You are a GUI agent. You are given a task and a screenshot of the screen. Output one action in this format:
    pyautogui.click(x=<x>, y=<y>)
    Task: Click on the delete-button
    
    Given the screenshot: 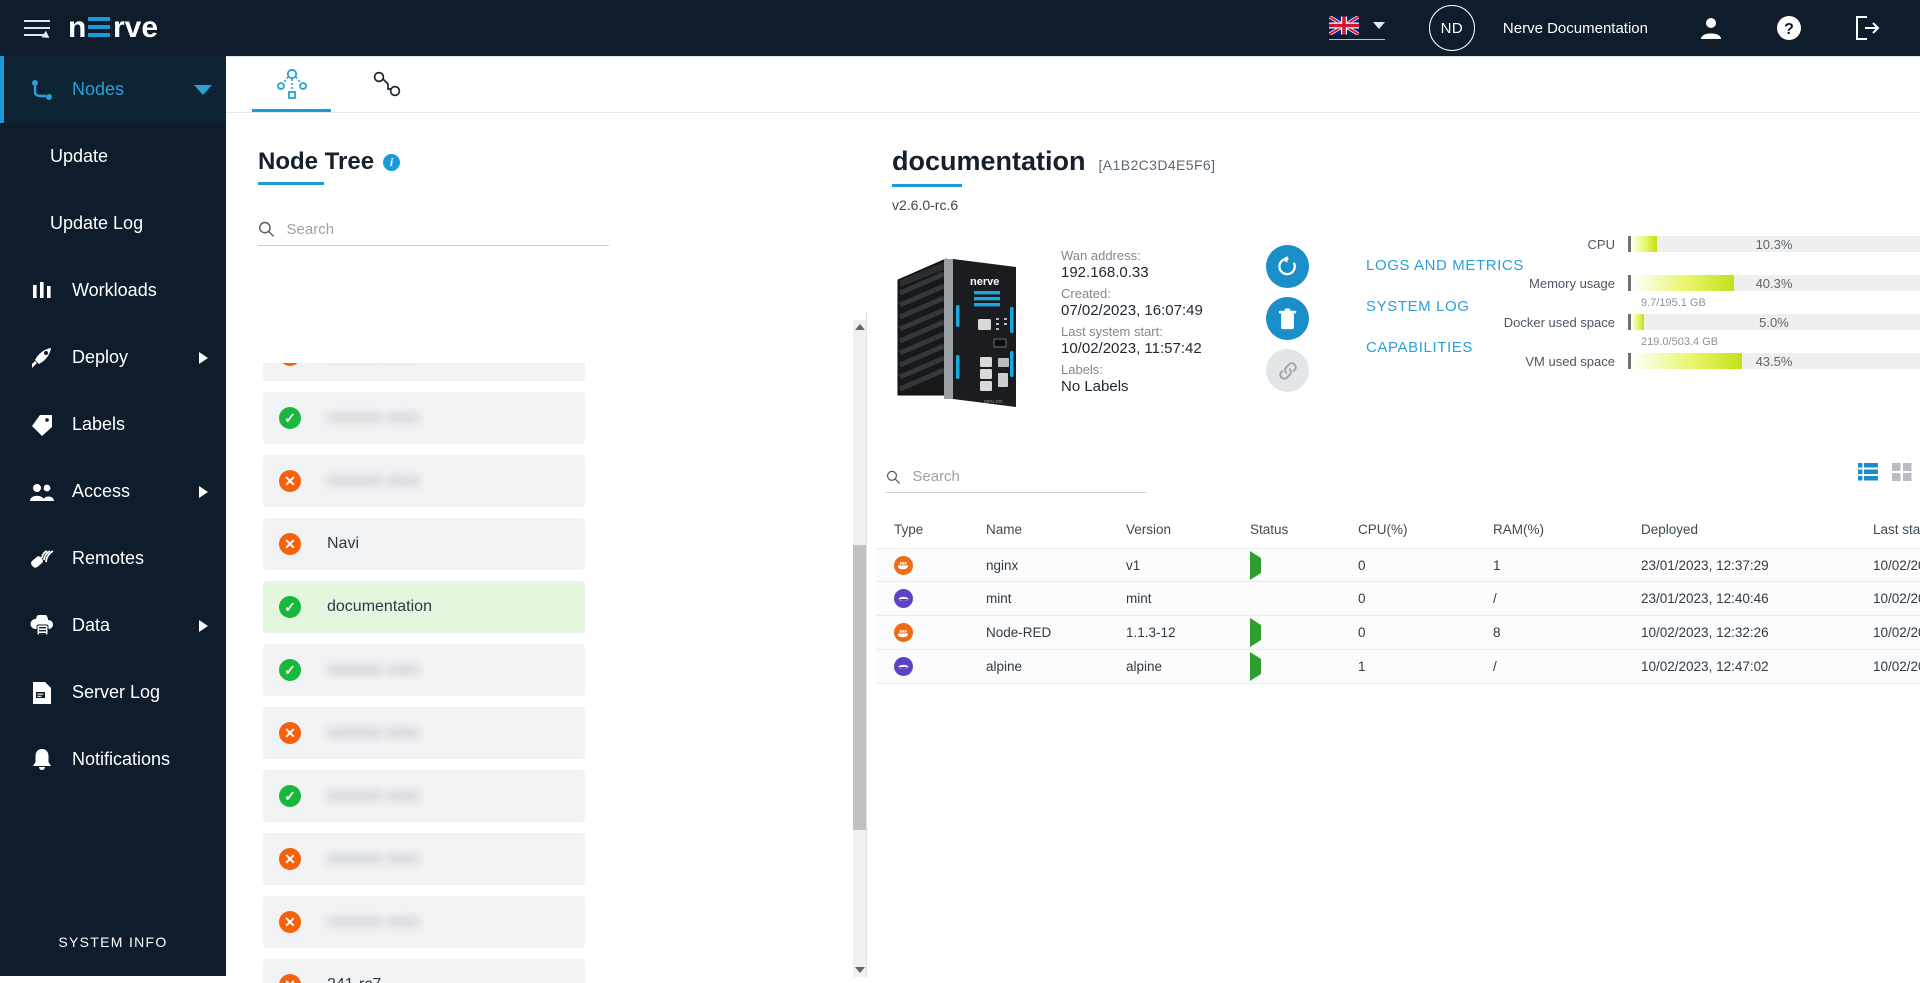 What is the action you would take?
    pyautogui.click(x=1287, y=318)
    